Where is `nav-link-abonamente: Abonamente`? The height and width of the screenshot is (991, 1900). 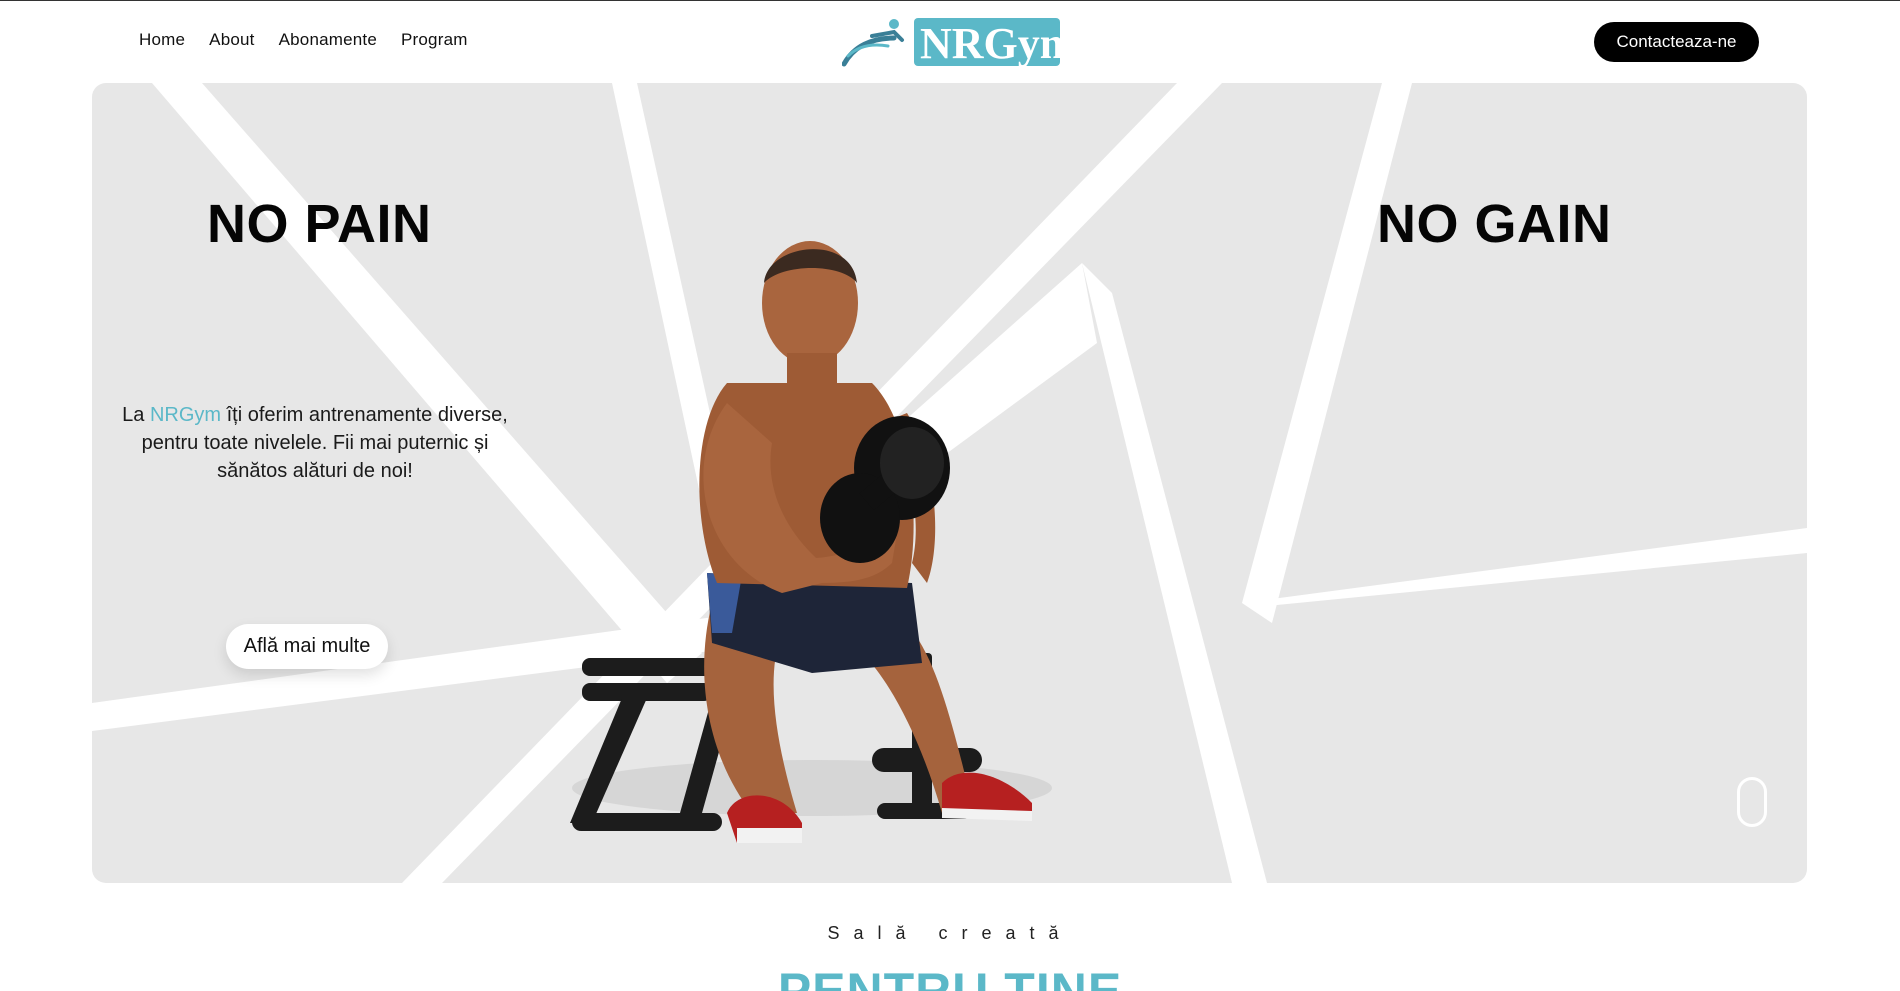
nav-link-abonamente: Abonamente is located at coordinates (328, 40).